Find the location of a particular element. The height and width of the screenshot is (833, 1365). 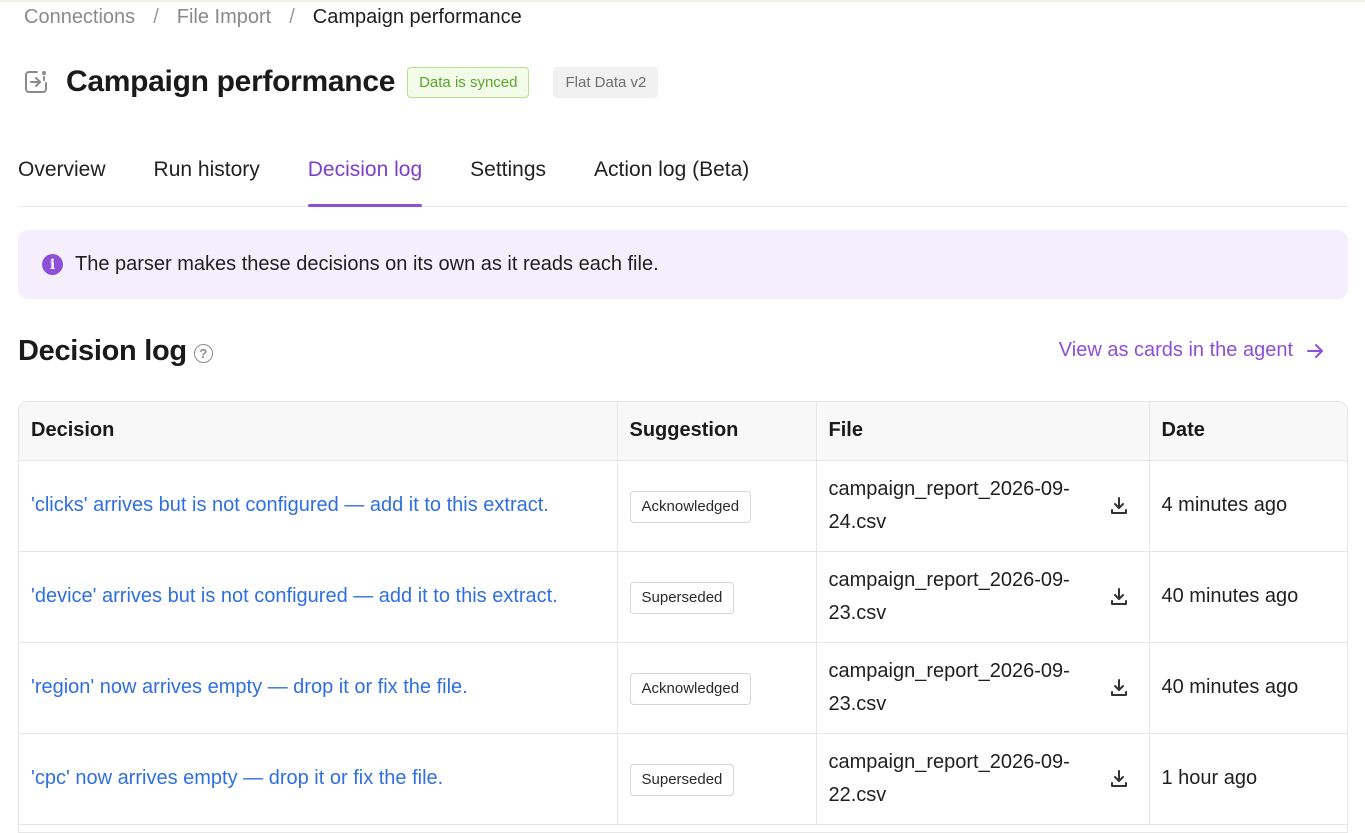

file-import-icon is located at coordinates (36, 82).